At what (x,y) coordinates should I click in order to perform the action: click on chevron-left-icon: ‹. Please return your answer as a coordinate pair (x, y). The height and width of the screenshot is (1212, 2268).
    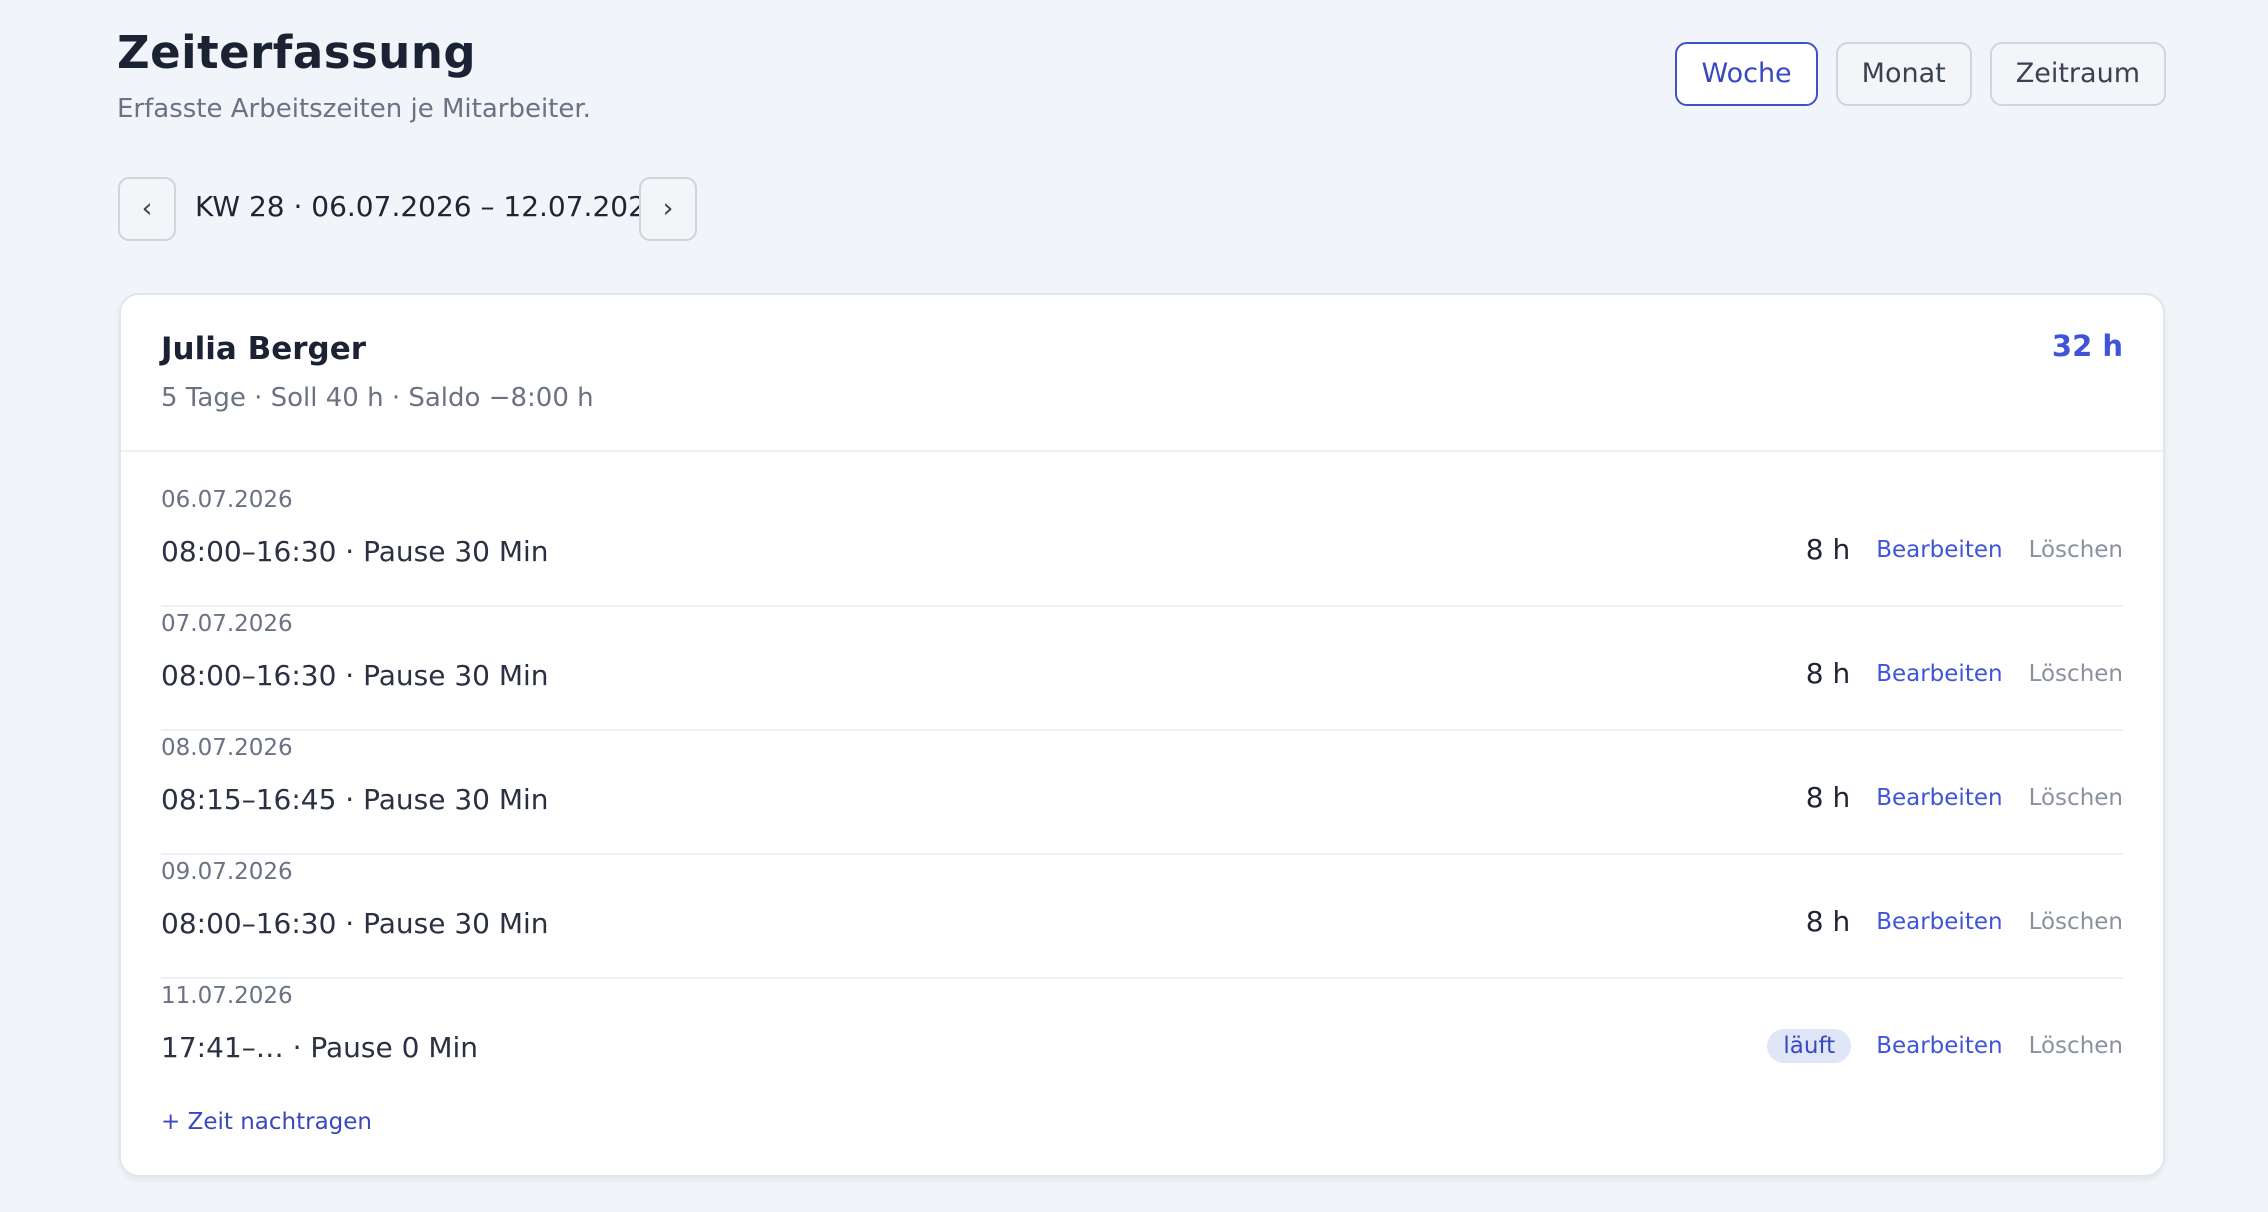
    Looking at the image, I should click on (147, 208).